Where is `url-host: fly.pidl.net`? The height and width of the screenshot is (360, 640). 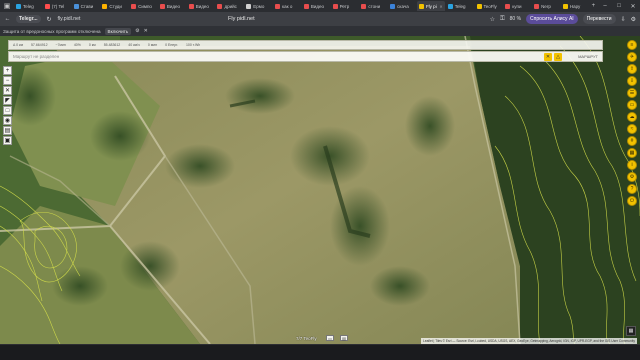
url-host: fly.pidl.net is located at coordinates (69, 19).